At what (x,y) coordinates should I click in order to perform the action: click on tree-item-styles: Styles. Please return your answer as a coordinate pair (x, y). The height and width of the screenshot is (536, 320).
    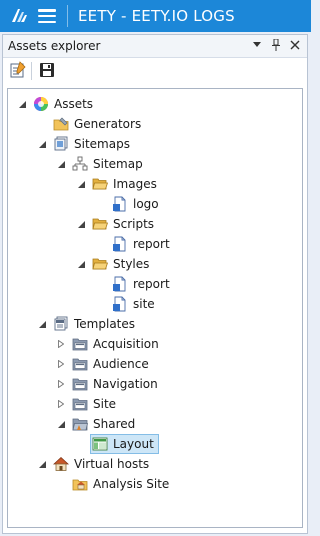
    Looking at the image, I should click on (115, 264).